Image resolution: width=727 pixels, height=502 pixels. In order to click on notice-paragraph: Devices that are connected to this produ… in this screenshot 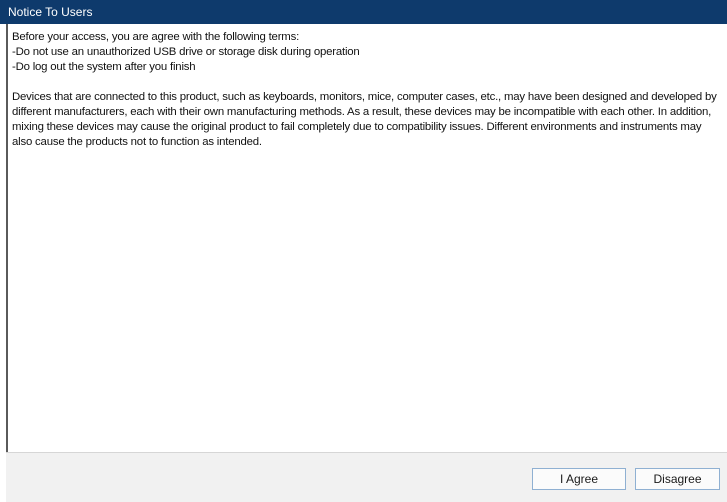, I will do `click(364, 119)`.